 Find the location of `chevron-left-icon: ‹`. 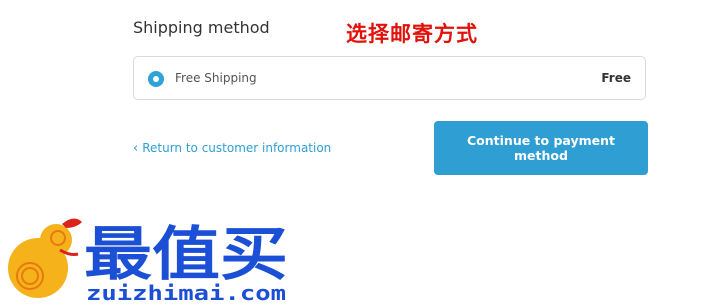

chevron-left-icon: ‹ is located at coordinates (136, 148).